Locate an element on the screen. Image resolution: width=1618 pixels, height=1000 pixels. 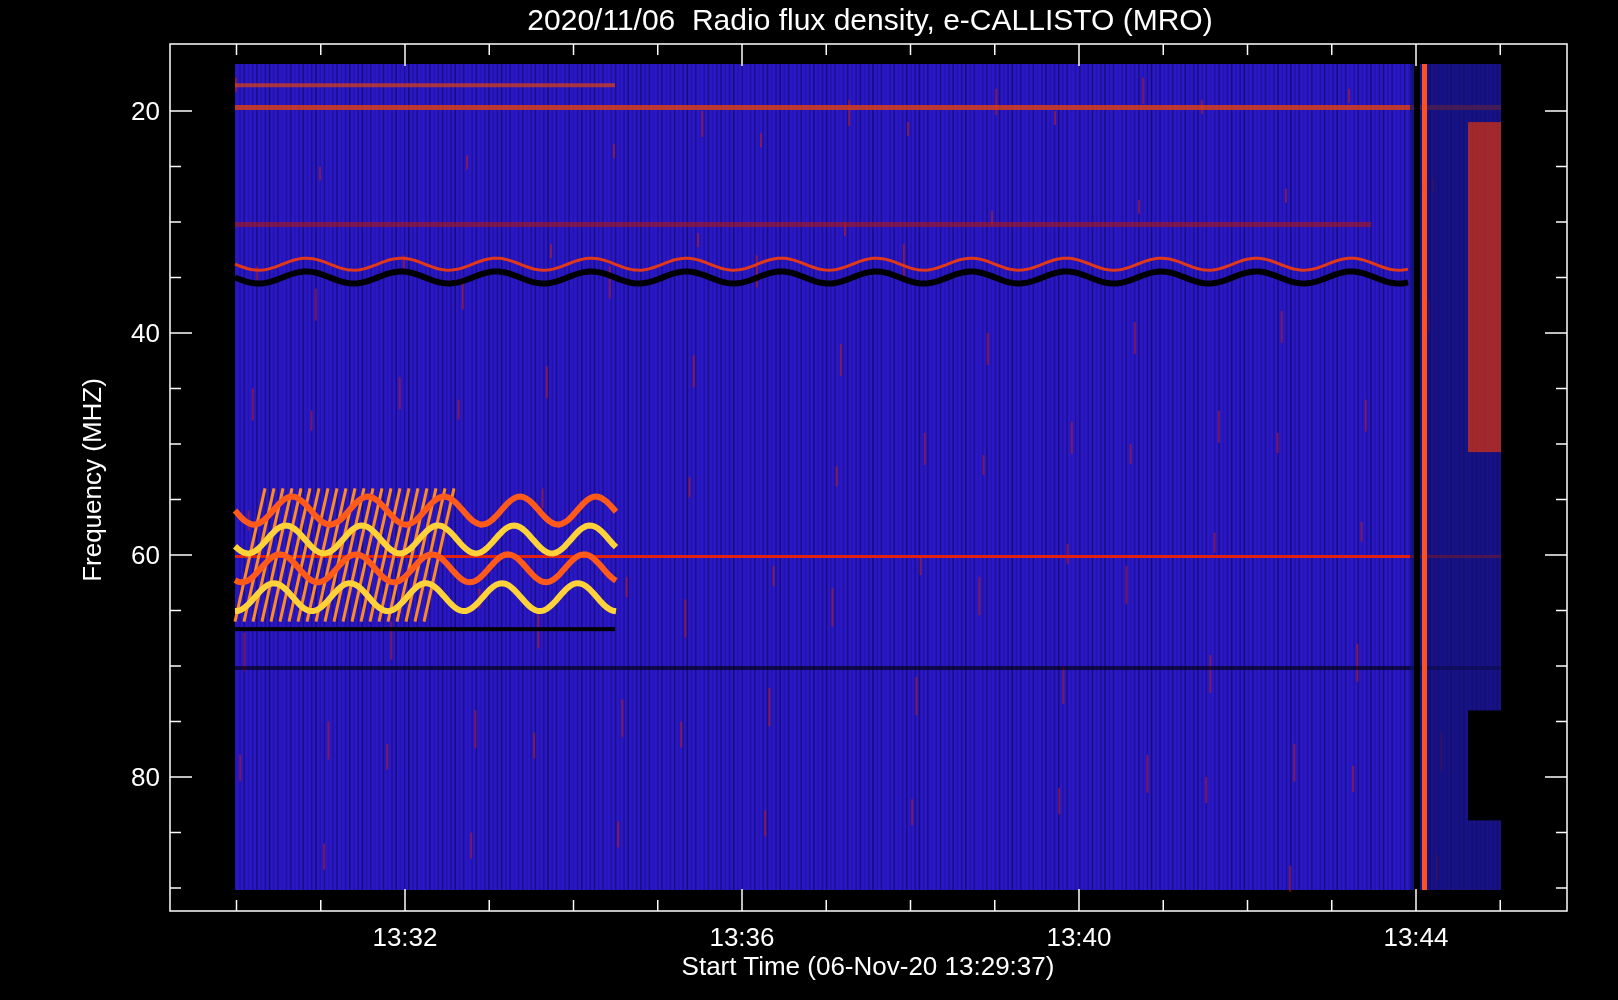
x-tick-label: 13:40 is located at coordinates (1079, 937).